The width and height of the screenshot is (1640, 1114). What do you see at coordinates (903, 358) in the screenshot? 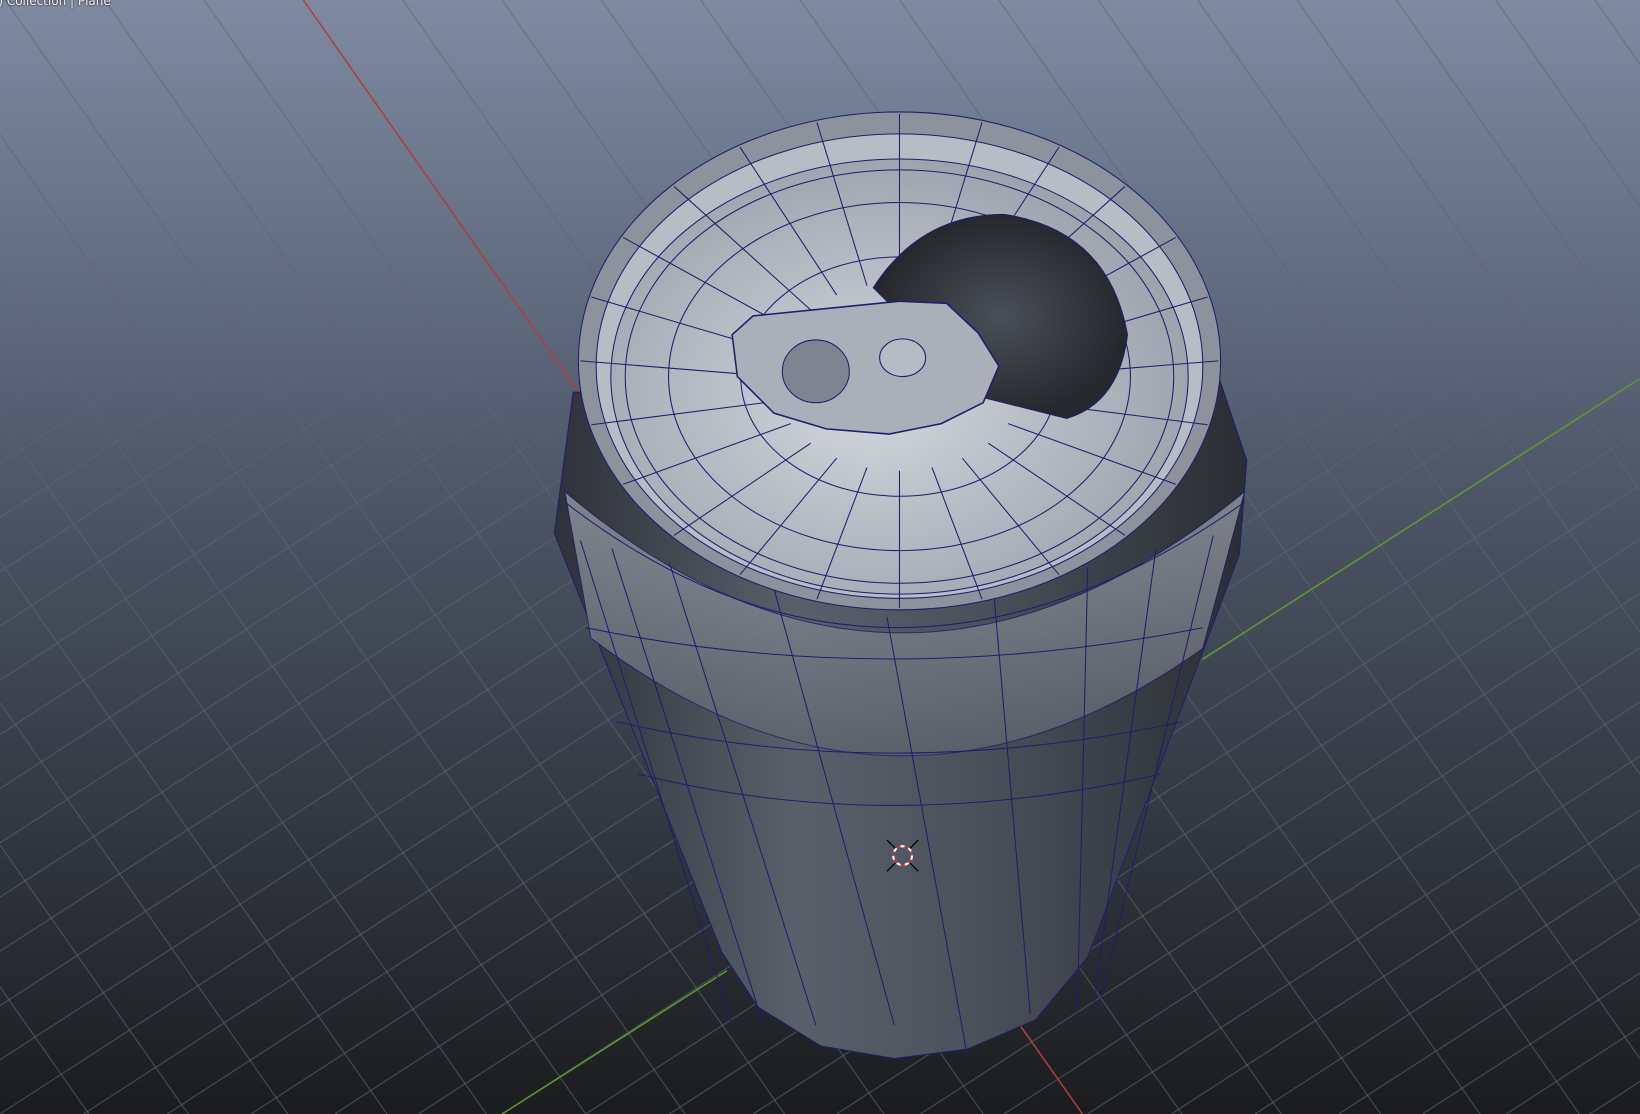
I see `pull-tab-rivet` at bounding box center [903, 358].